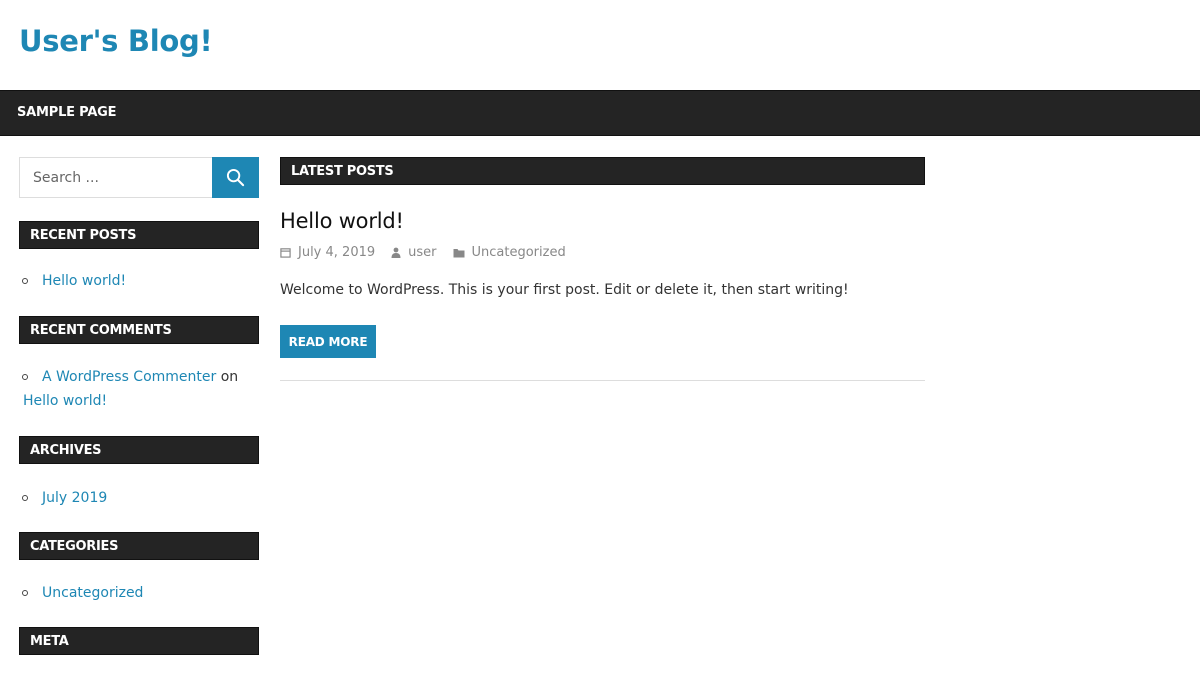 The image size is (1200, 679). What do you see at coordinates (92, 593) in the screenshot?
I see `category-link: Uncategorized` at bounding box center [92, 593].